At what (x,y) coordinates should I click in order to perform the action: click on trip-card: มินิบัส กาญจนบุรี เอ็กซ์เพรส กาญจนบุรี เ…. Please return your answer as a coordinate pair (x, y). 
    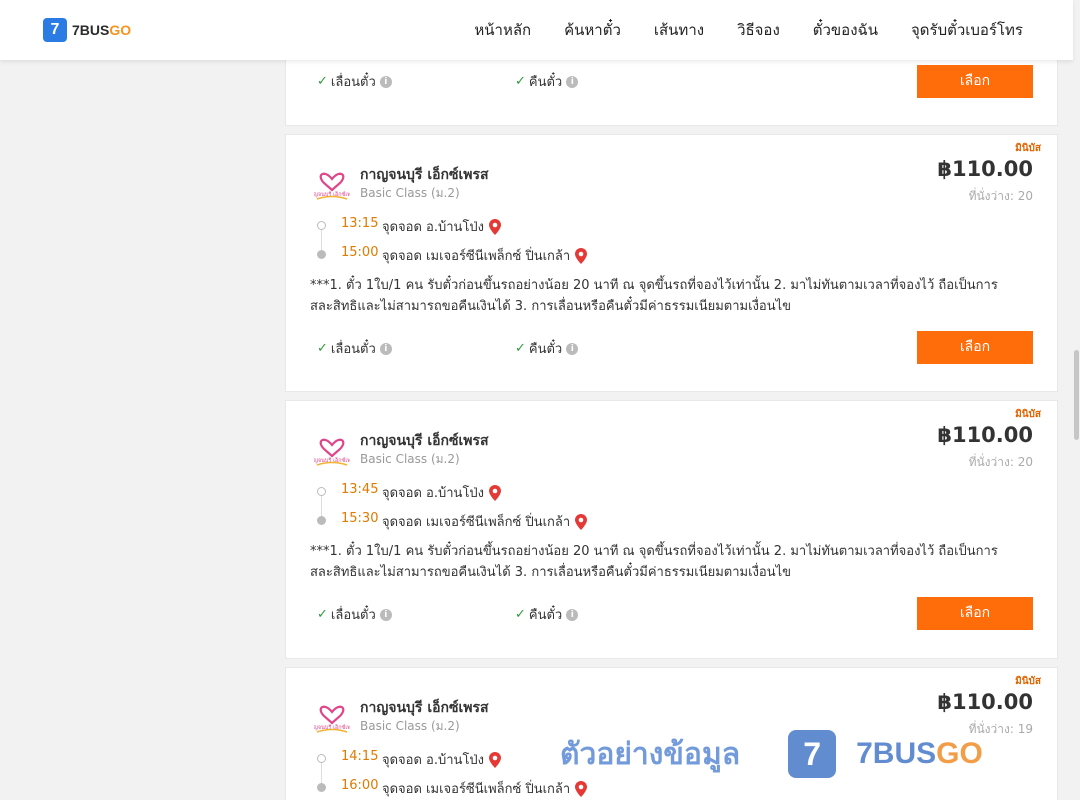
    Looking at the image, I should click on (671, 733).